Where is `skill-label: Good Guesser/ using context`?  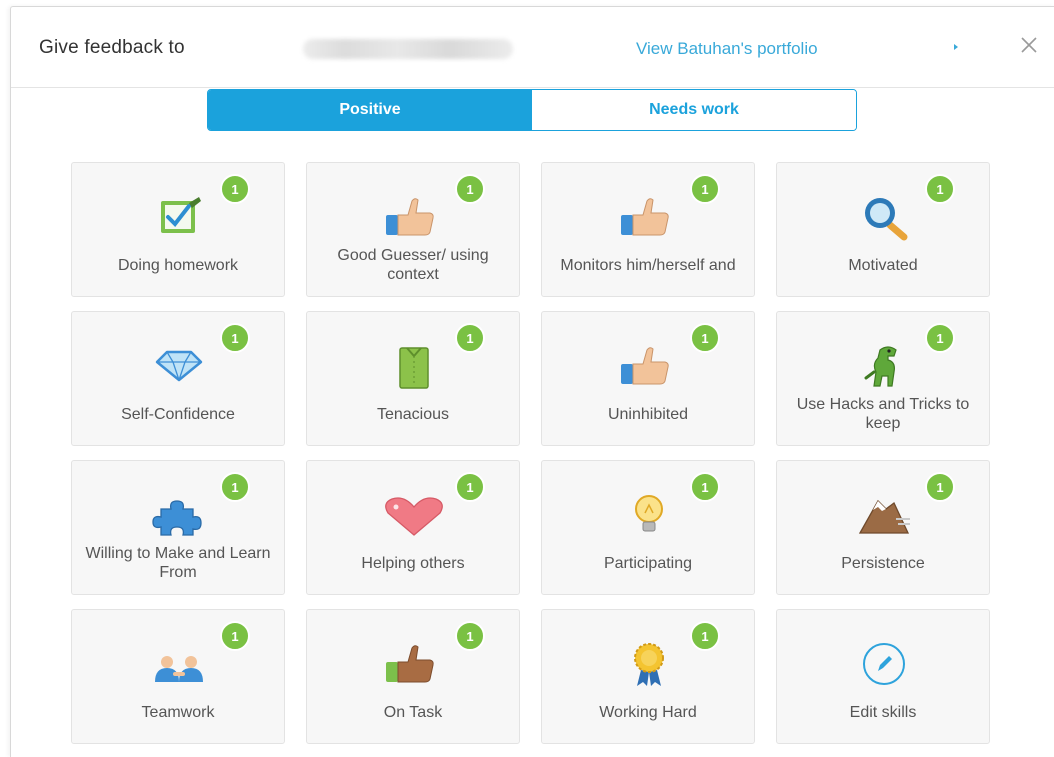 skill-label: Good Guesser/ using context is located at coordinates (413, 265).